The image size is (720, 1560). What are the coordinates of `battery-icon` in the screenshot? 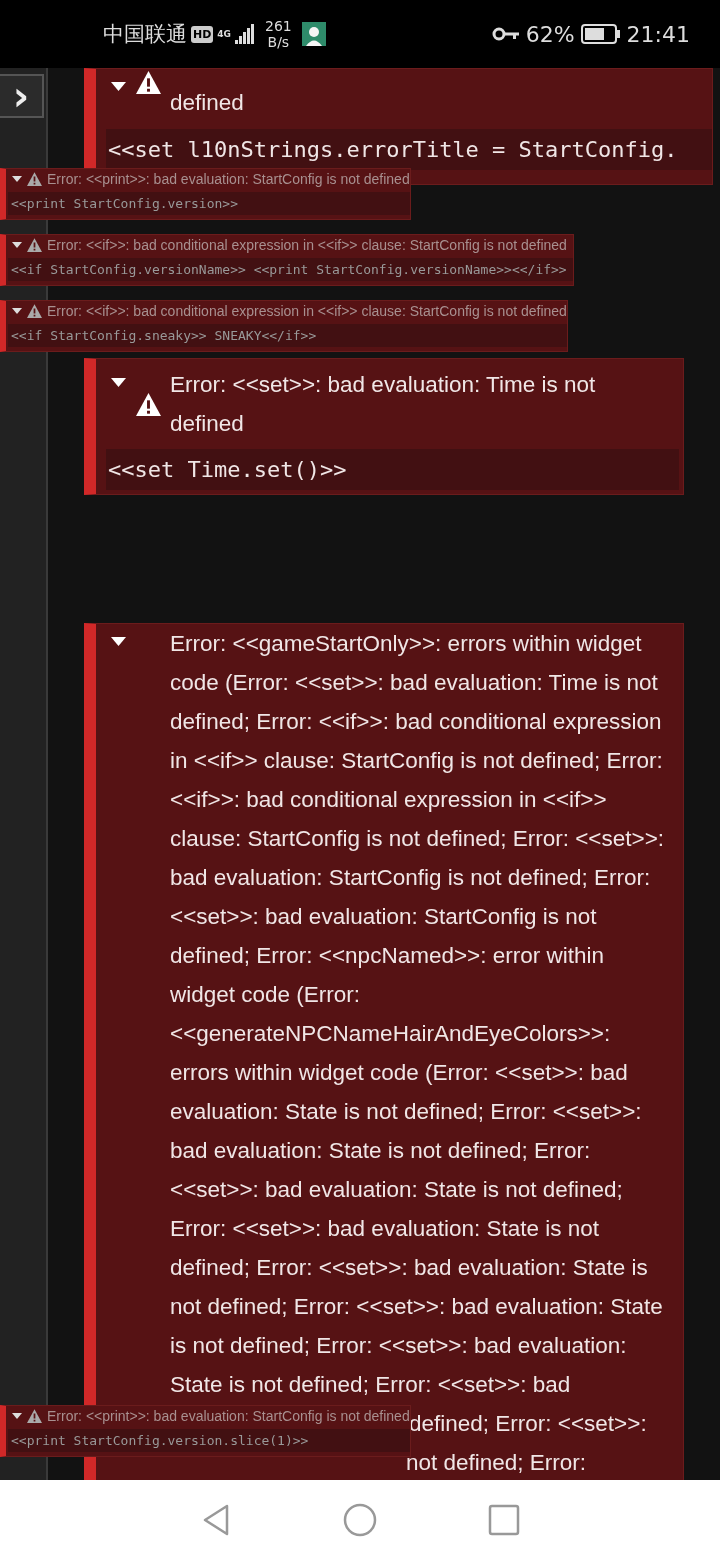 It's located at (600, 34).